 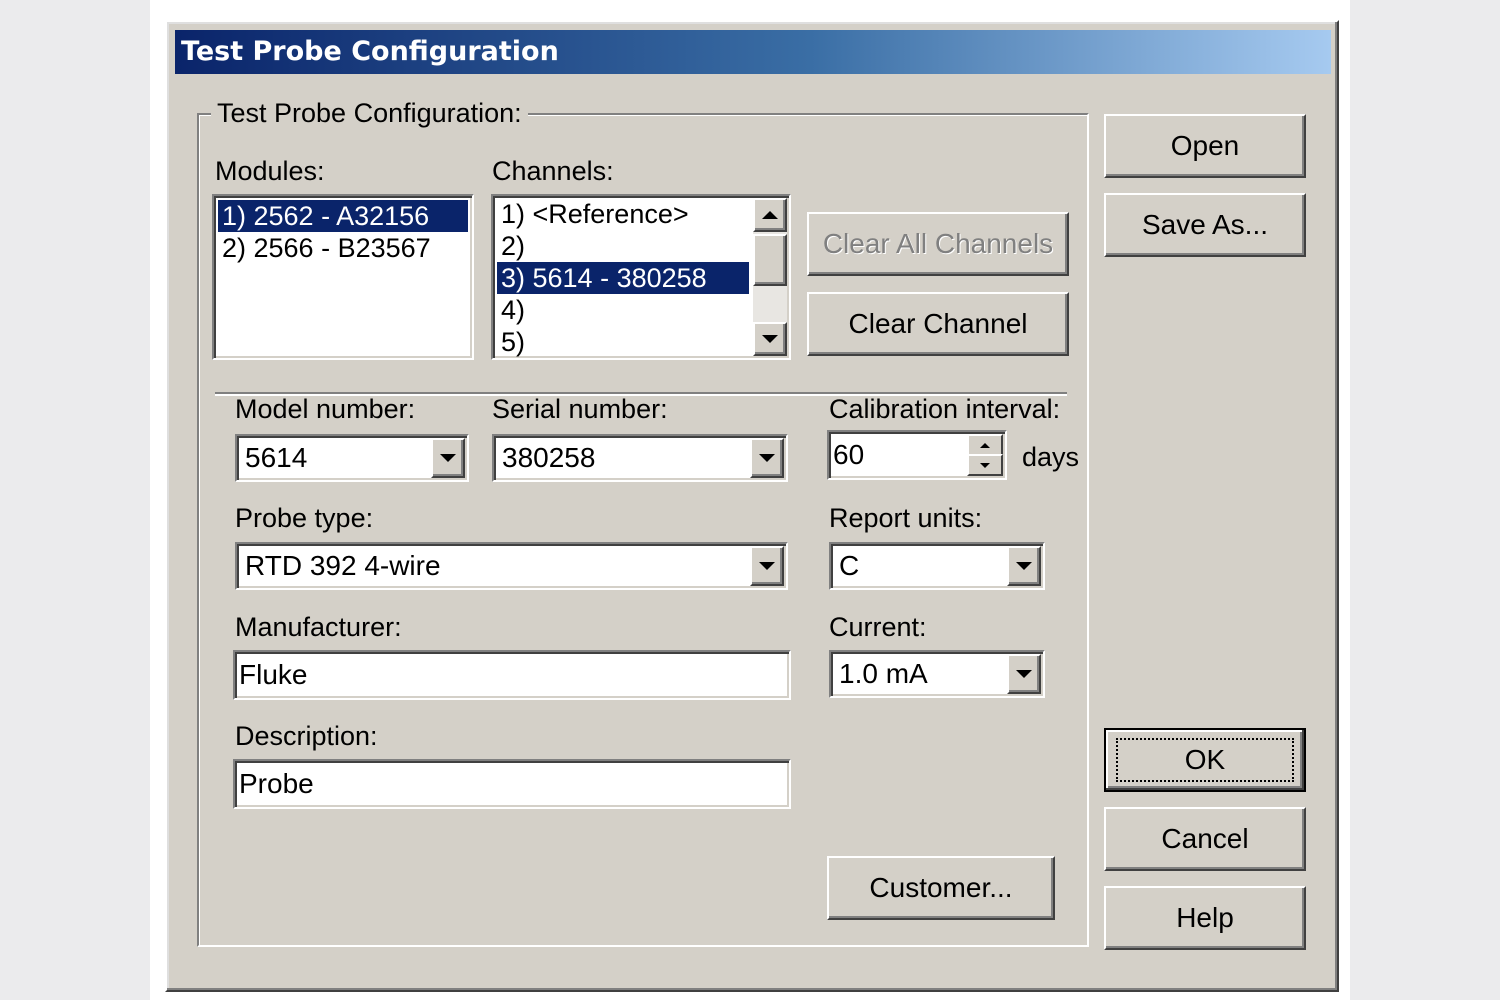 What do you see at coordinates (343, 248) in the screenshot?
I see `modules-list-item: 2) 2566 - B23567` at bounding box center [343, 248].